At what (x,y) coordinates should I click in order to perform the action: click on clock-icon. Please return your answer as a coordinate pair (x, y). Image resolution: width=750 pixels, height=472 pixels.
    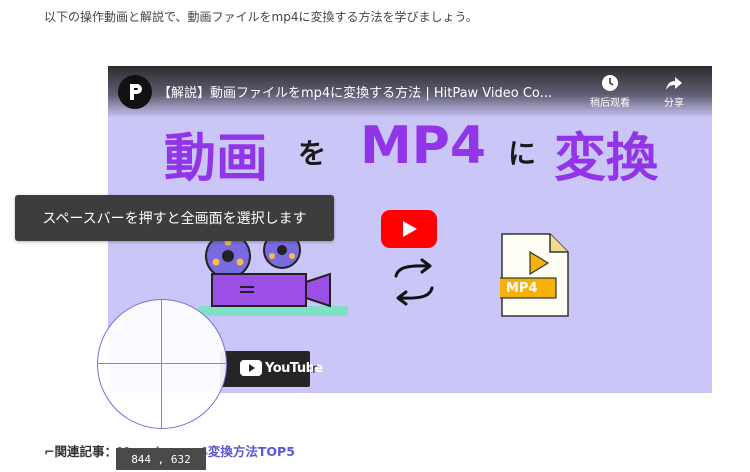
    Looking at the image, I should click on (610, 83).